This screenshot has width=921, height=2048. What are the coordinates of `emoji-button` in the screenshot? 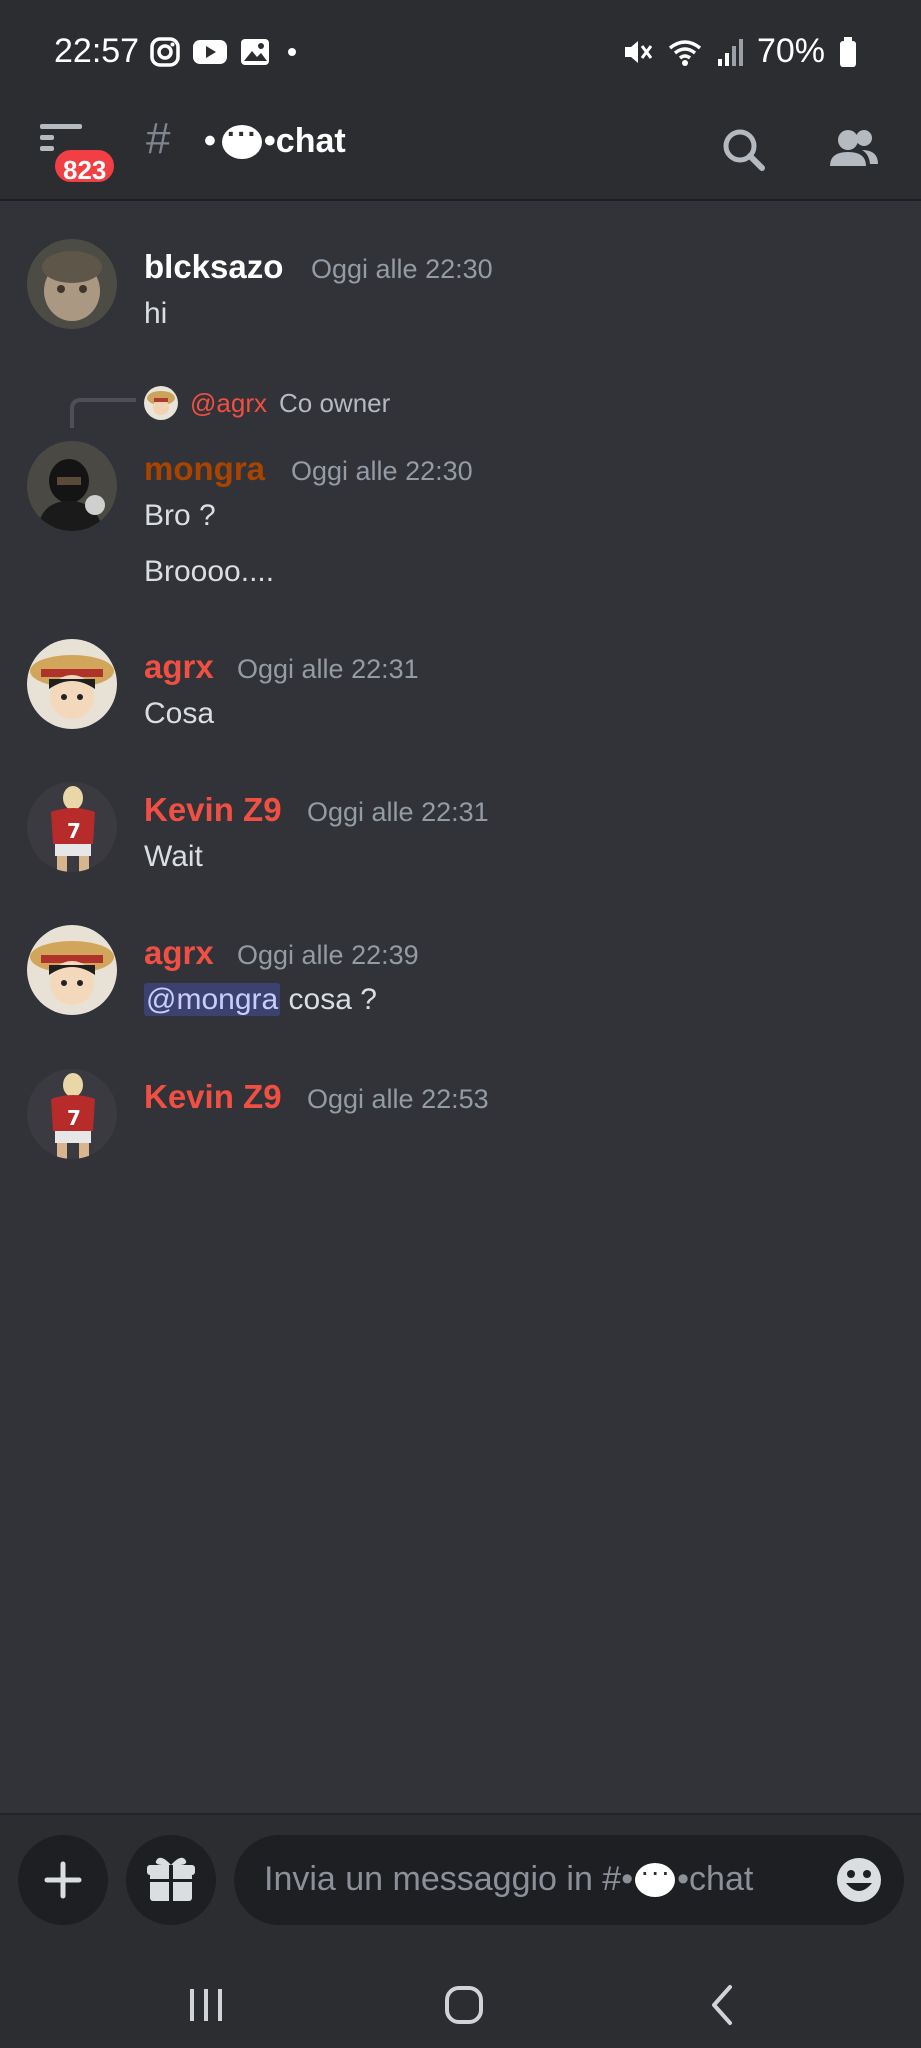 It's located at (859, 1880).